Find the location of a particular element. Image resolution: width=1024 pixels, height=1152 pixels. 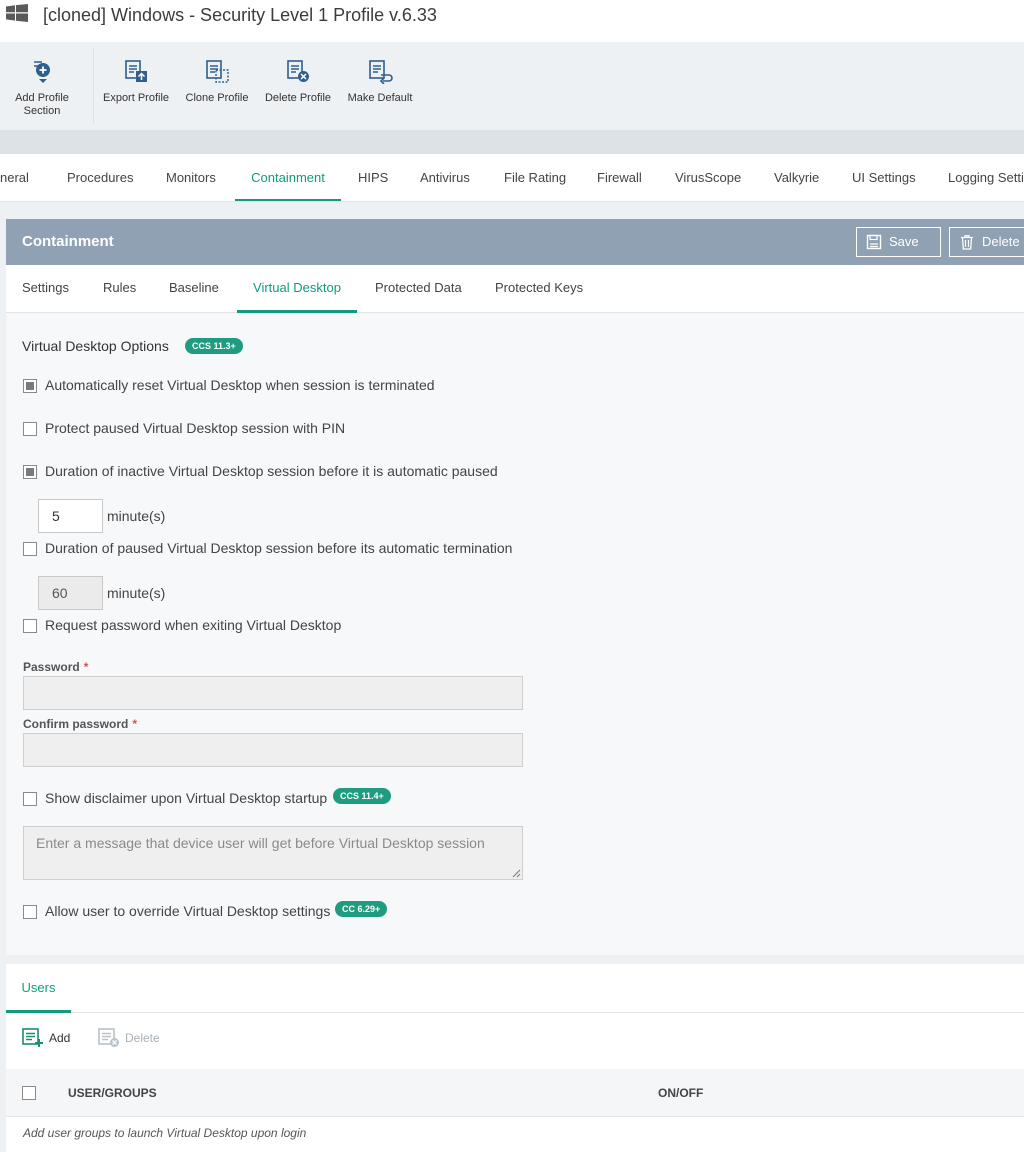

tab-users: Users is located at coordinates (38, 988).